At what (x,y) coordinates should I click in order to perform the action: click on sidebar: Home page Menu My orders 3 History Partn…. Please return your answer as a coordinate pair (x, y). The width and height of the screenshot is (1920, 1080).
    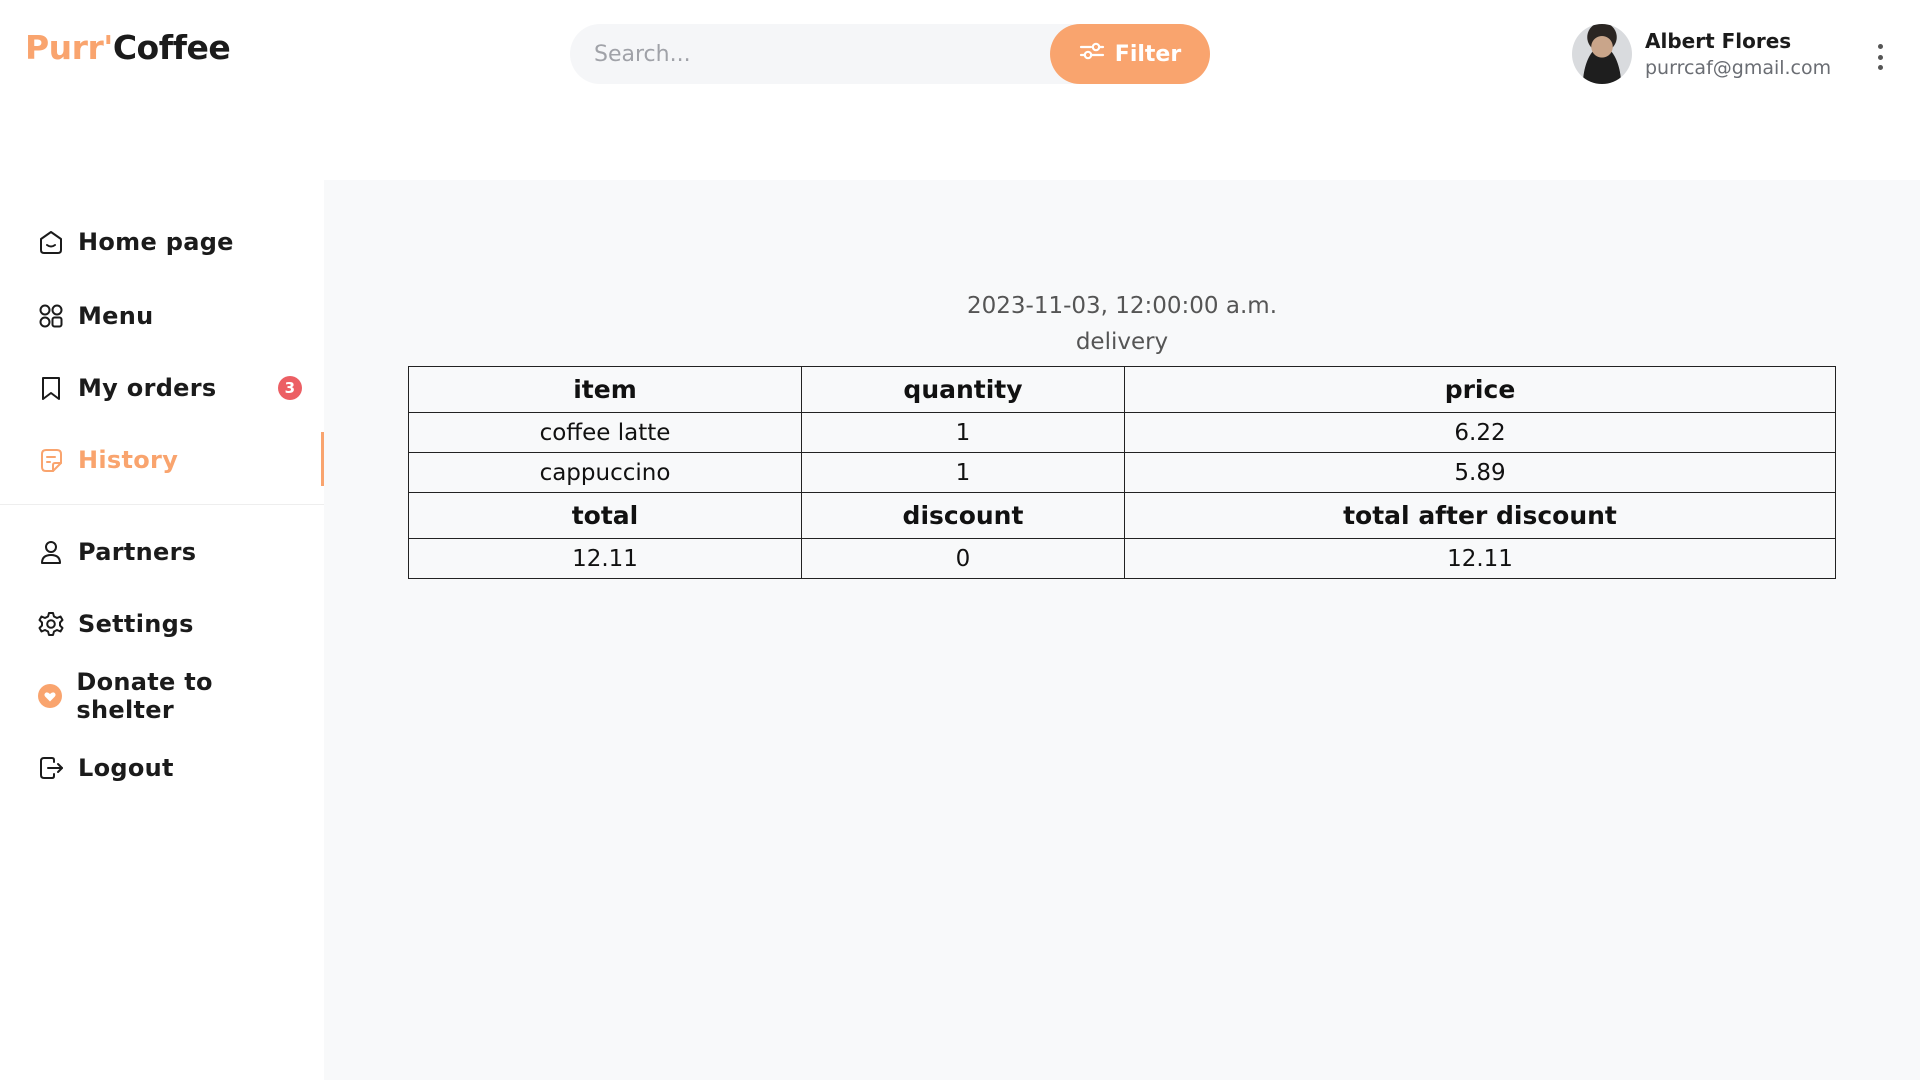
    Looking at the image, I should click on (162, 630).